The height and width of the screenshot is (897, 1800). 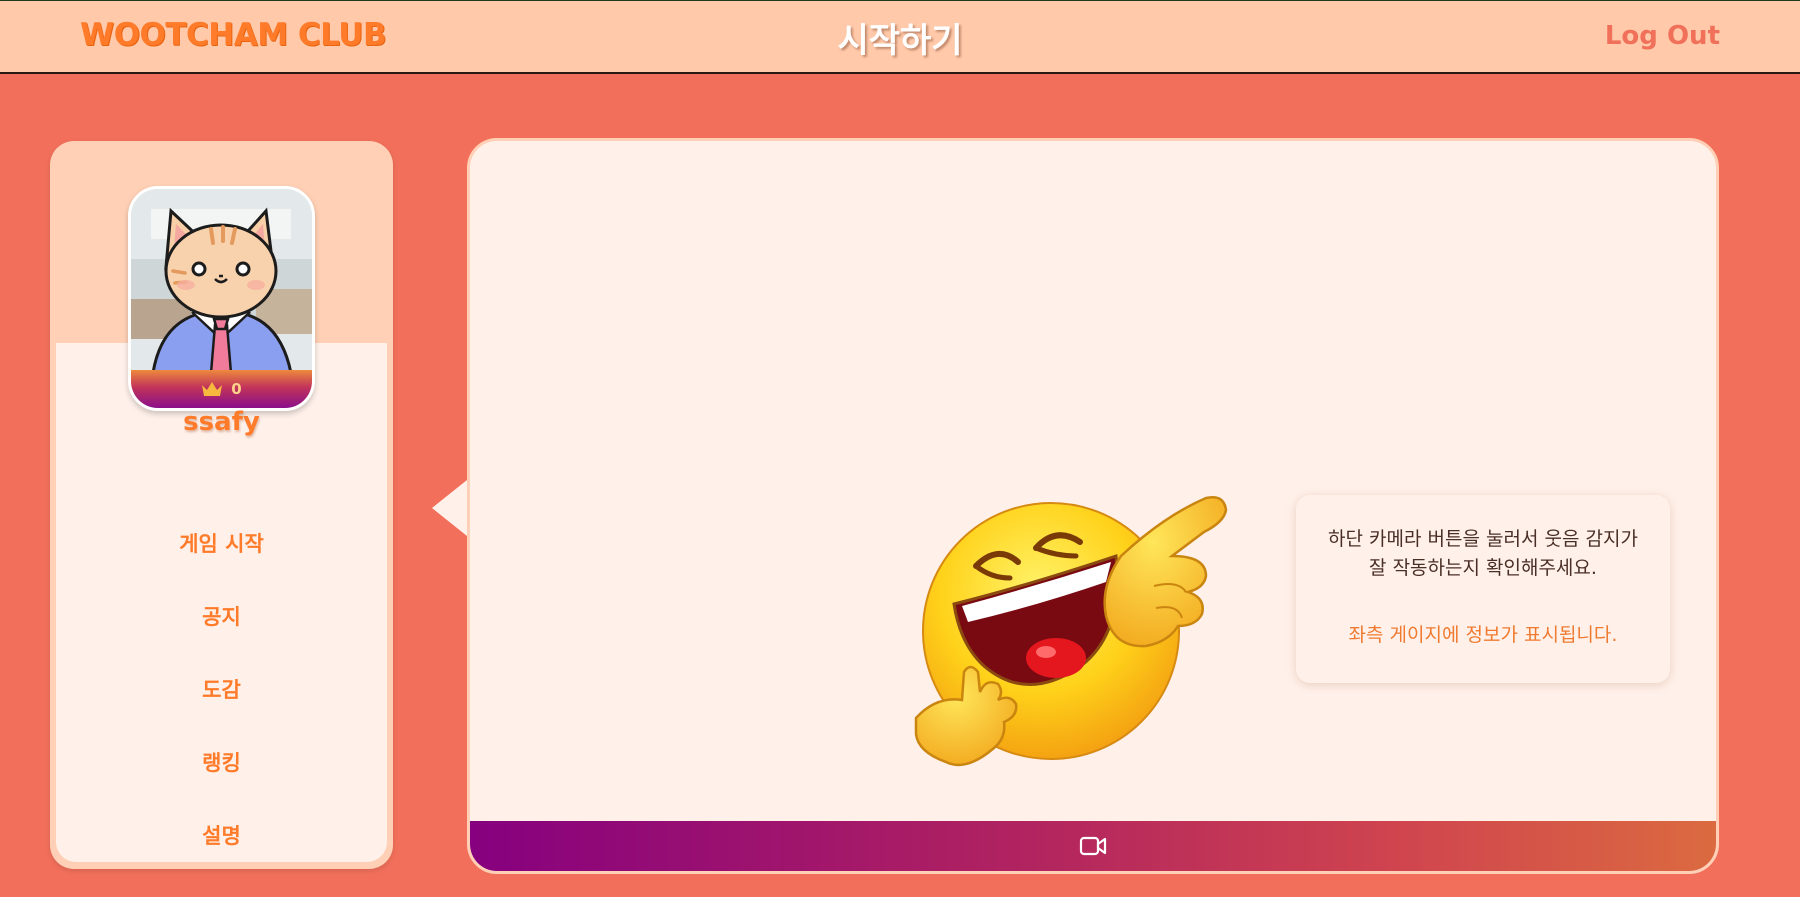 What do you see at coordinates (1483, 553) in the screenshot?
I see `hint-text: 하단 카메라 버튼을 눌러서 웃음 감지가 잘 작동하는지 확인해주세요.` at bounding box center [1483, 553].